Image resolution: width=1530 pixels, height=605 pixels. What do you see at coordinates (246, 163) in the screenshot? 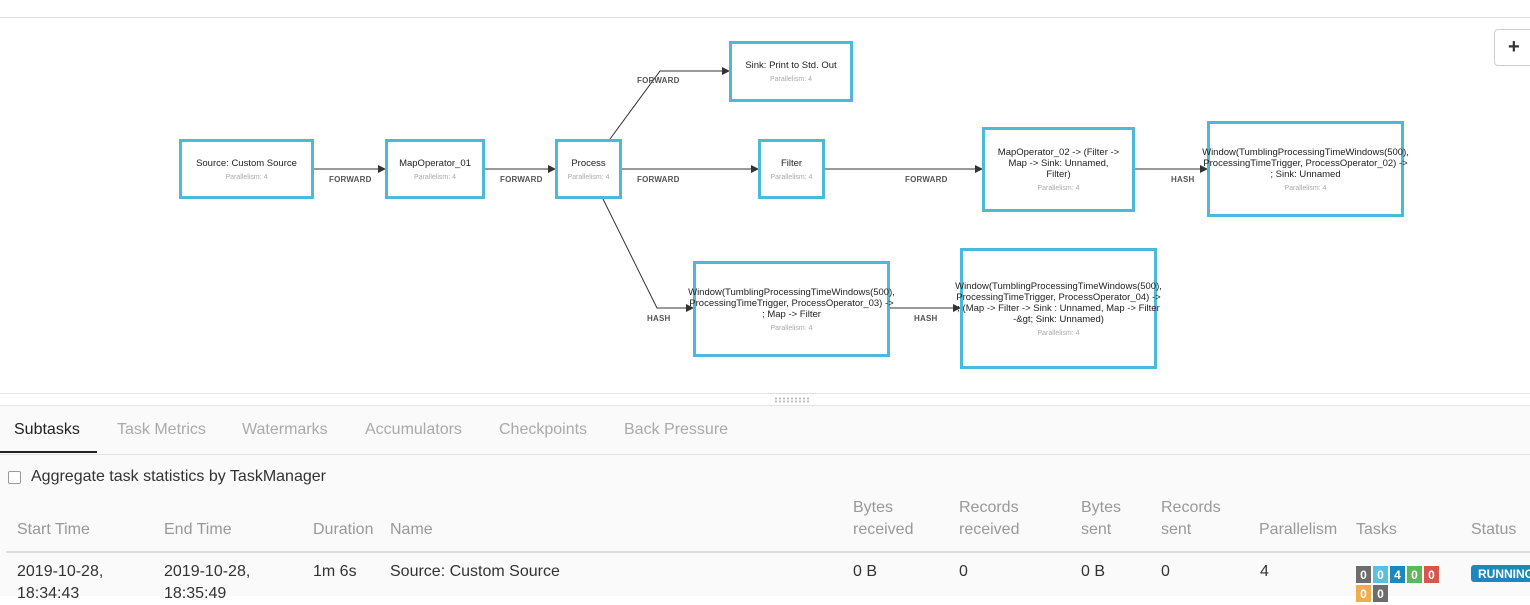
I see `node-name: Source: Custom Source` at bounding box center [246, 163].